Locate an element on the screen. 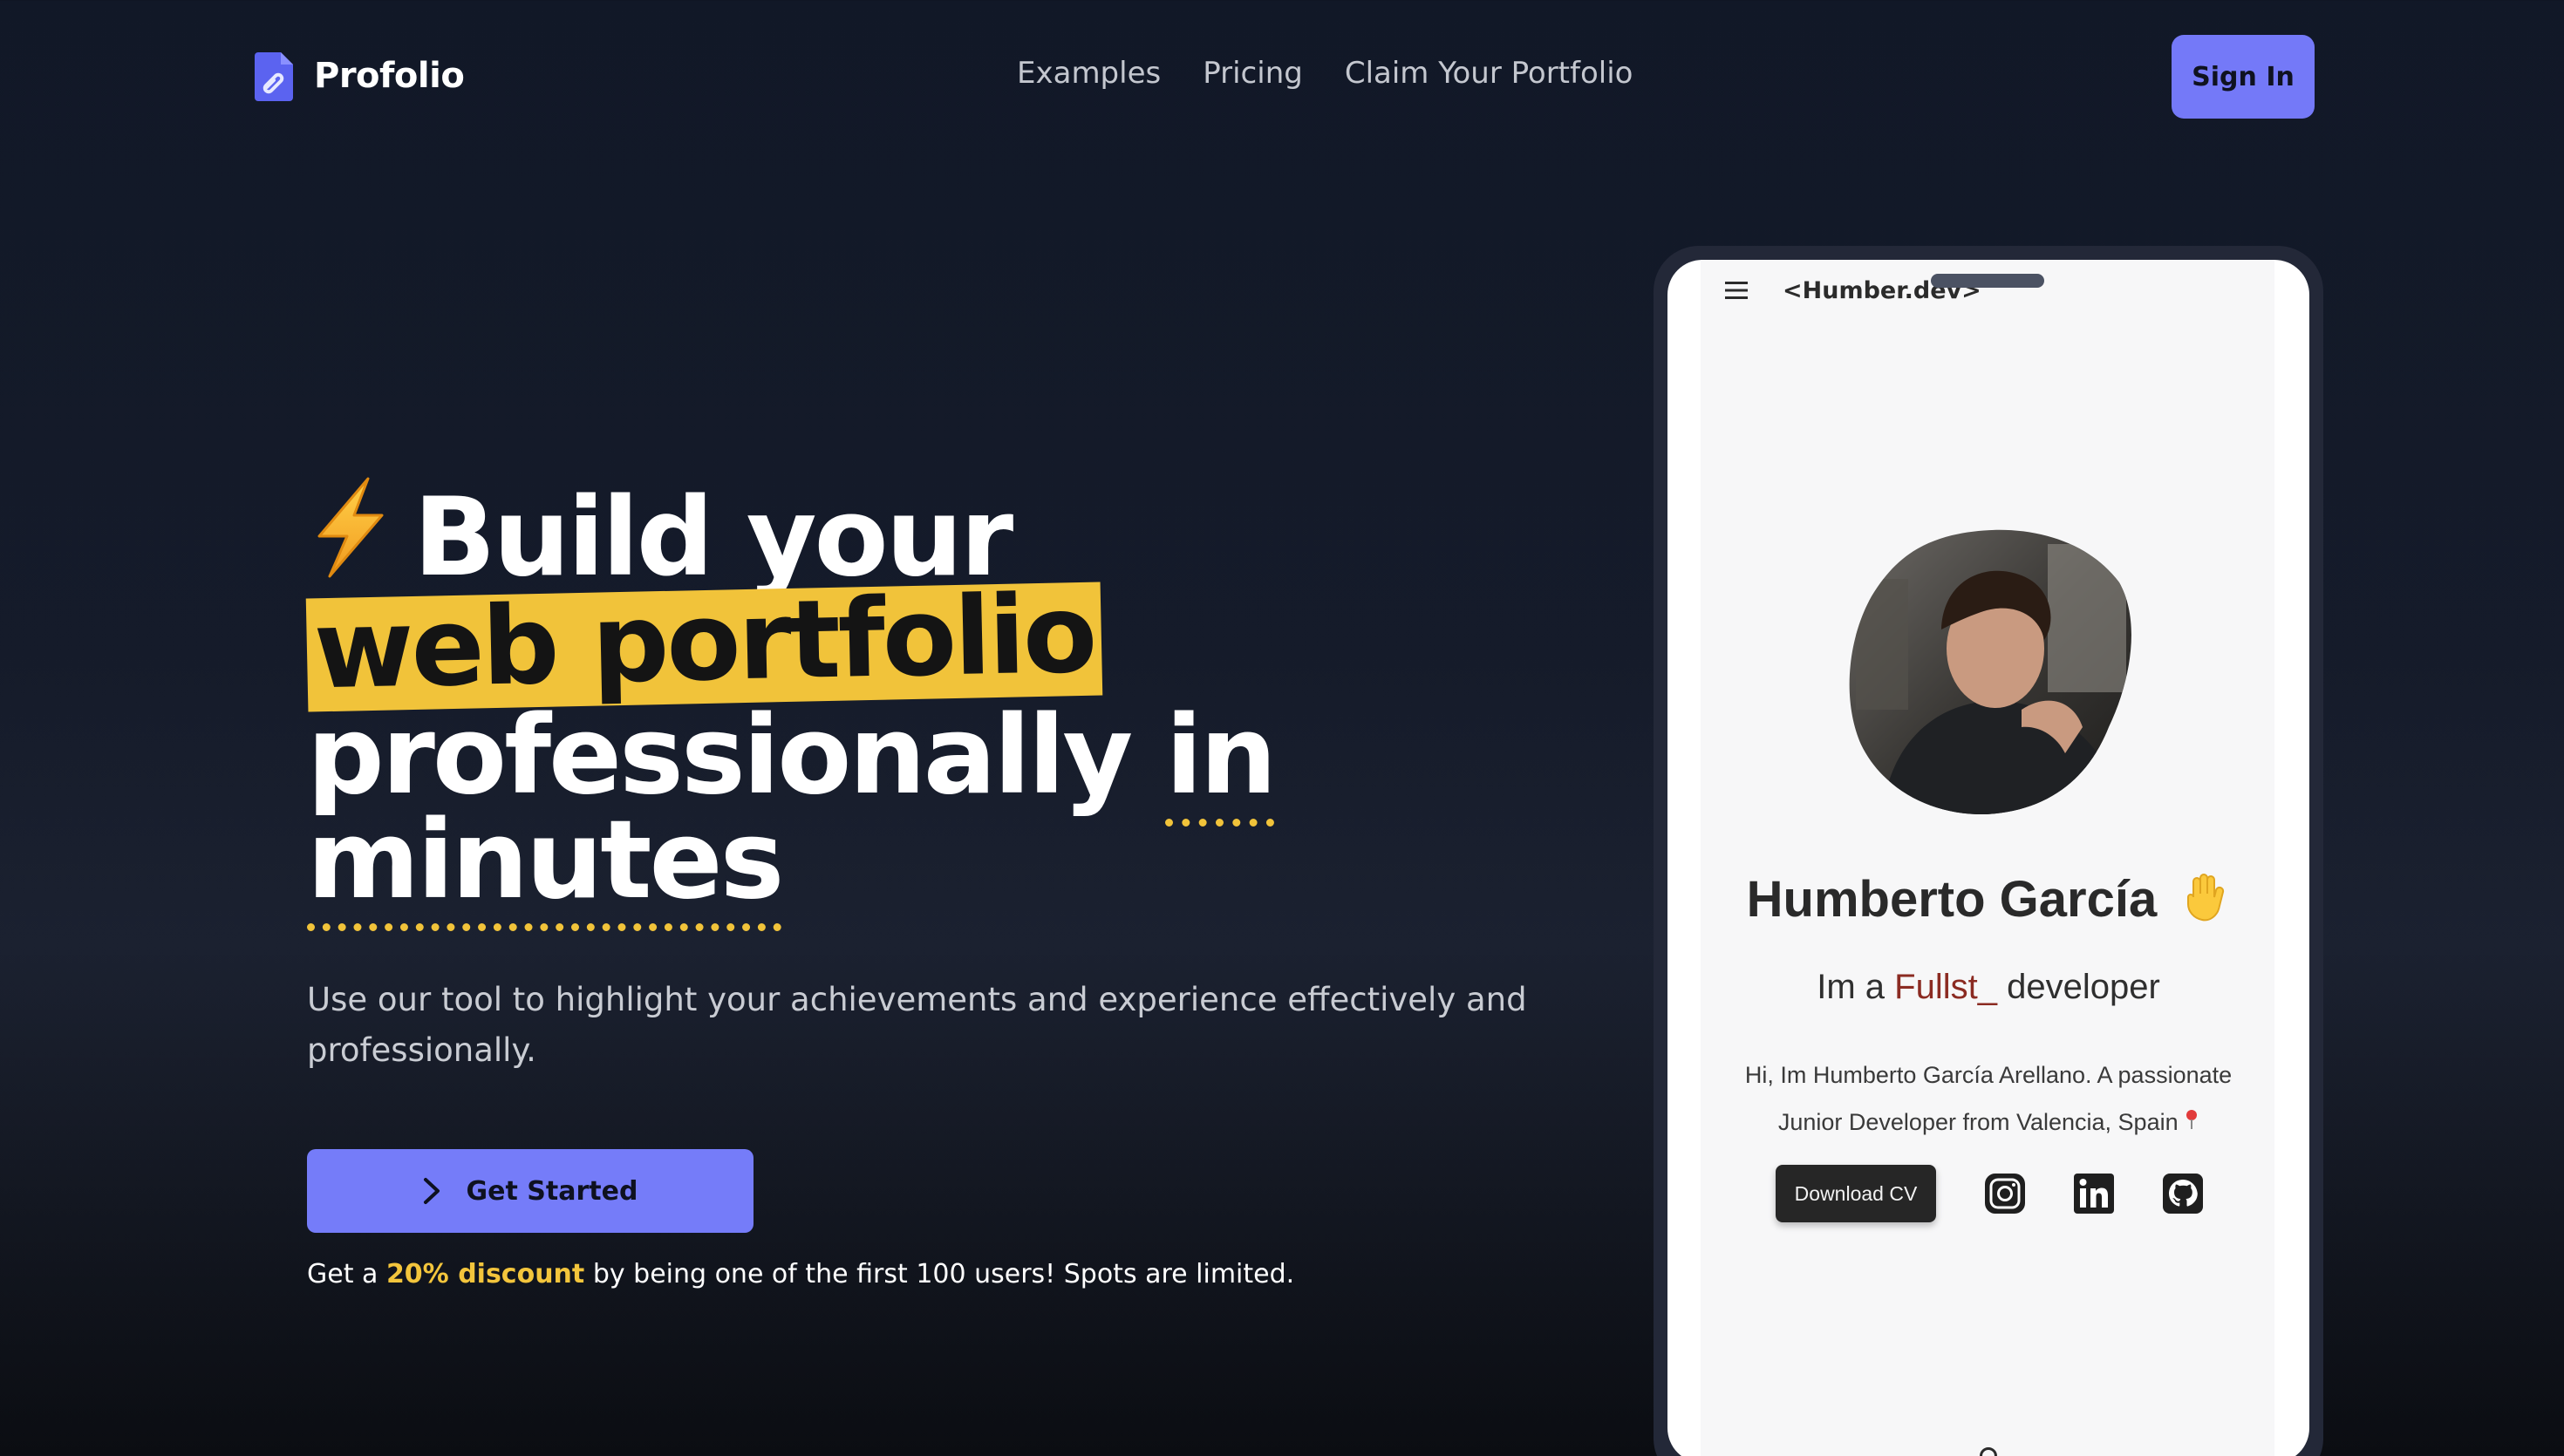 This screenshot has height=1456, width=2564. nav-link-pricing: Pricing is located at coordinates (1253, 73).